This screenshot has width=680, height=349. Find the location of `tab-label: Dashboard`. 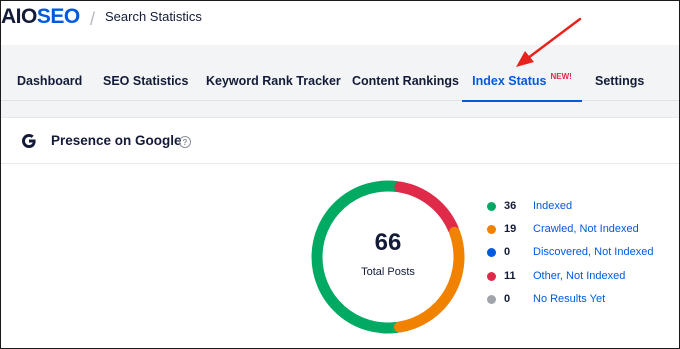

tab-label: Dashboard is located at coordinates (50, 81).